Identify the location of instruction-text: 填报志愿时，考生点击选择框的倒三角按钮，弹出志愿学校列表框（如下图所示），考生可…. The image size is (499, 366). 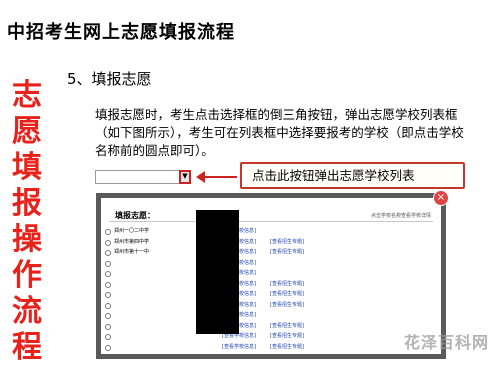
(279, 132).